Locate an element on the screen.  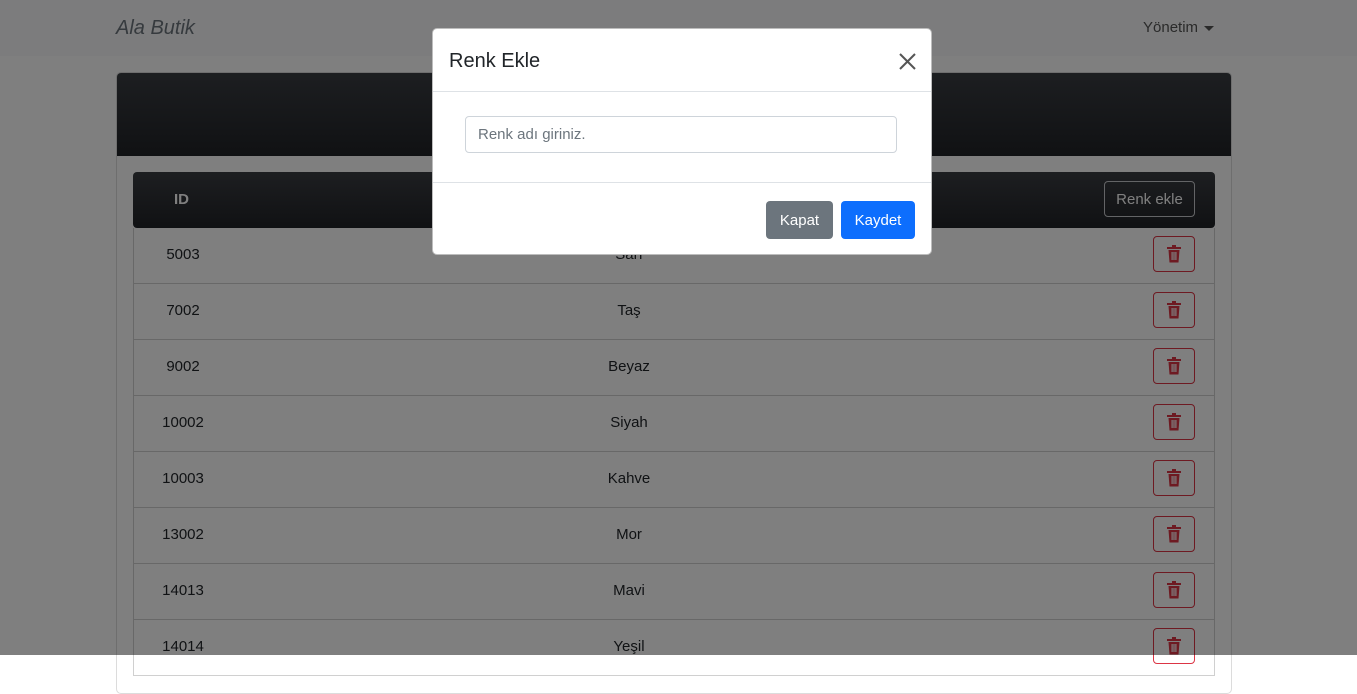
color-name-input is located at coordinates (681, 134).